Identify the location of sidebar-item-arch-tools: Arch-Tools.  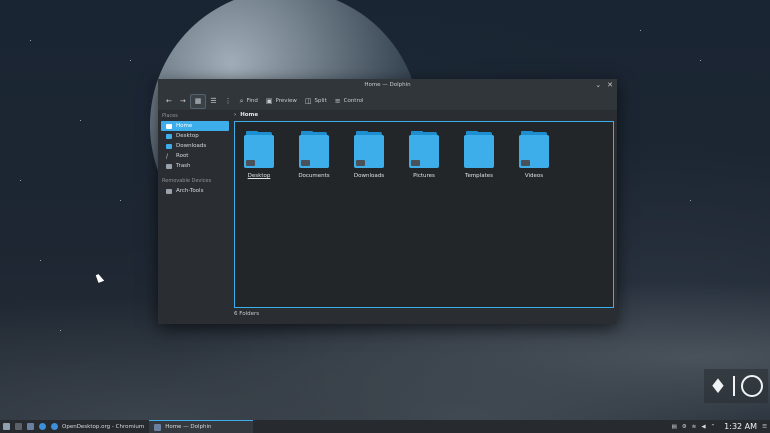
(195, 191).